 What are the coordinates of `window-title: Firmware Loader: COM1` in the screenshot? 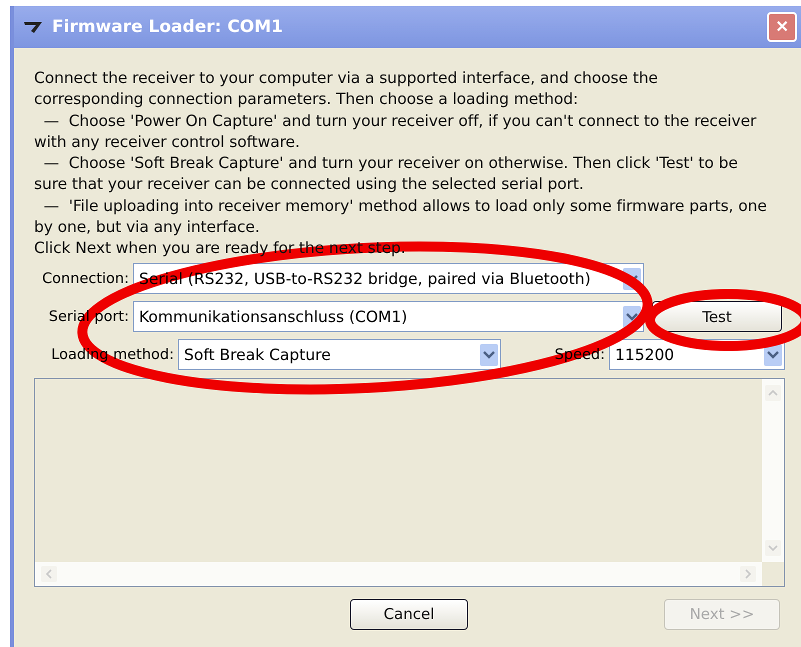 It's located at (168, 27).